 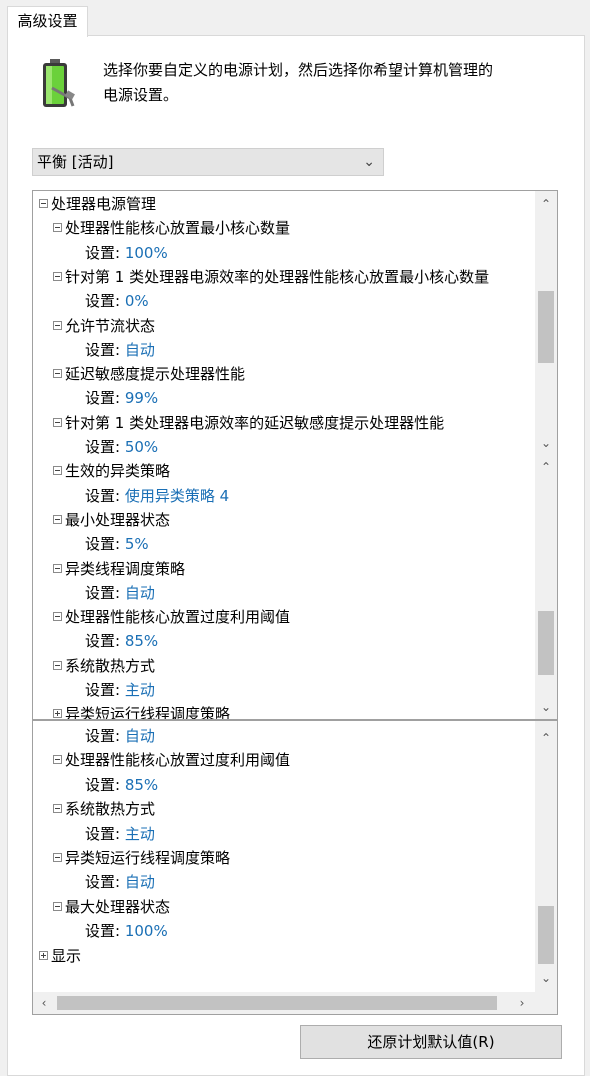 I want to click on tree-item-label: 生效的异类策略, so click(x=118, y=471).